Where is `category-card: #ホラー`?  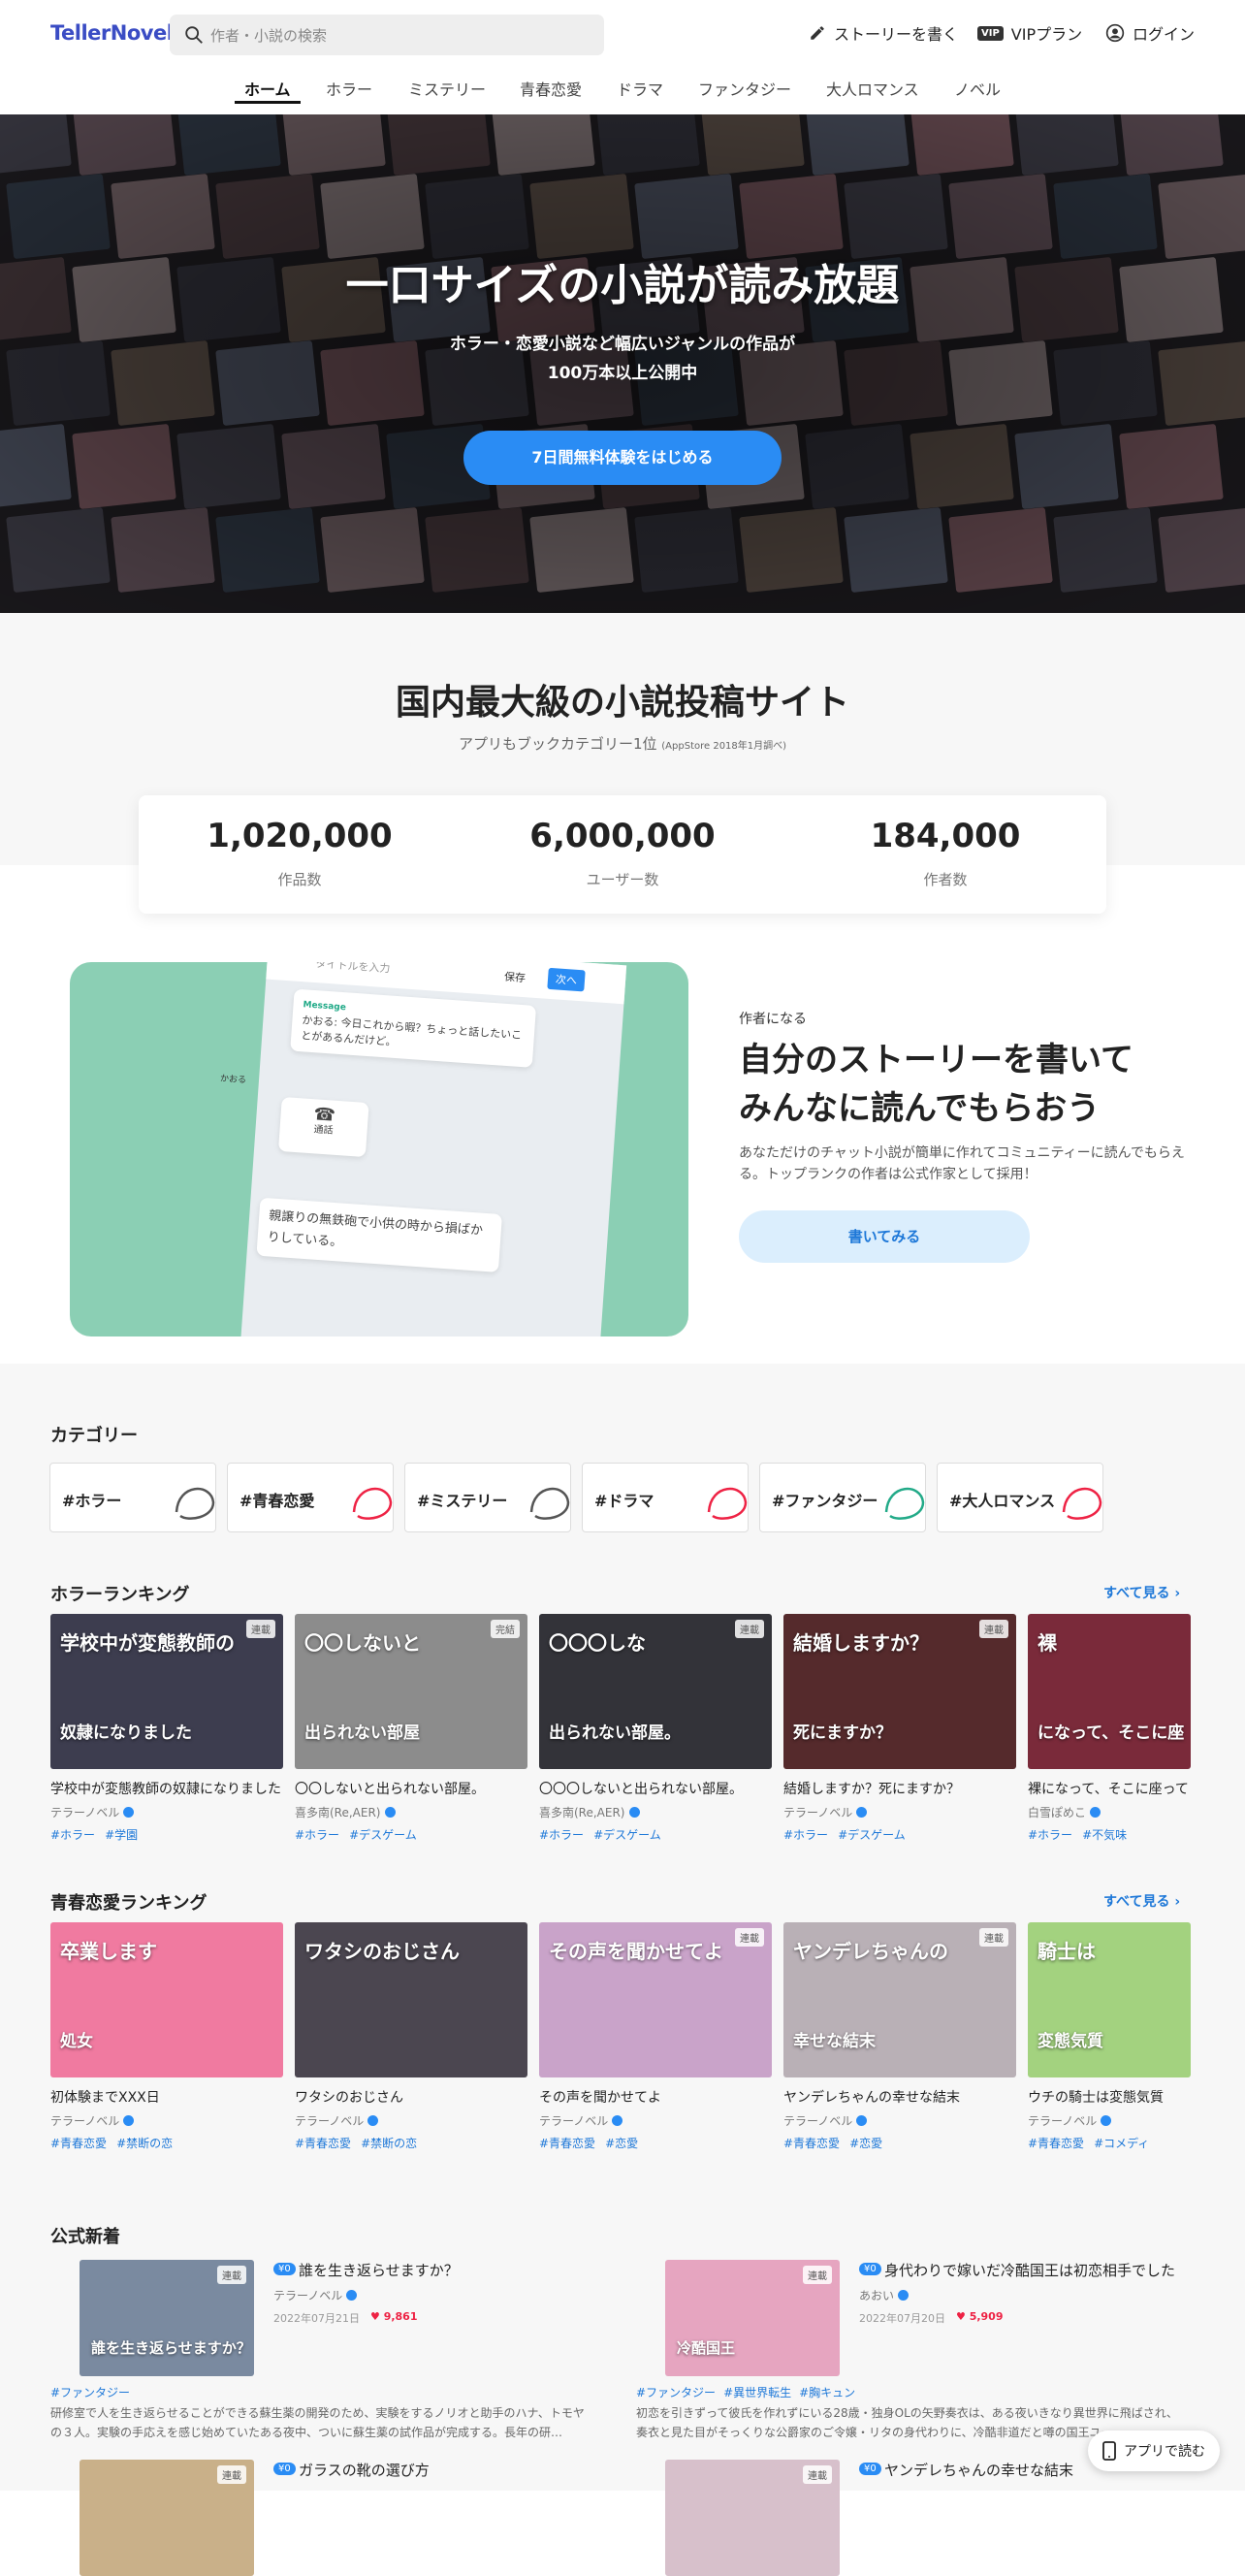
category-card: #ホラー is located at coordinates (132, 1497).